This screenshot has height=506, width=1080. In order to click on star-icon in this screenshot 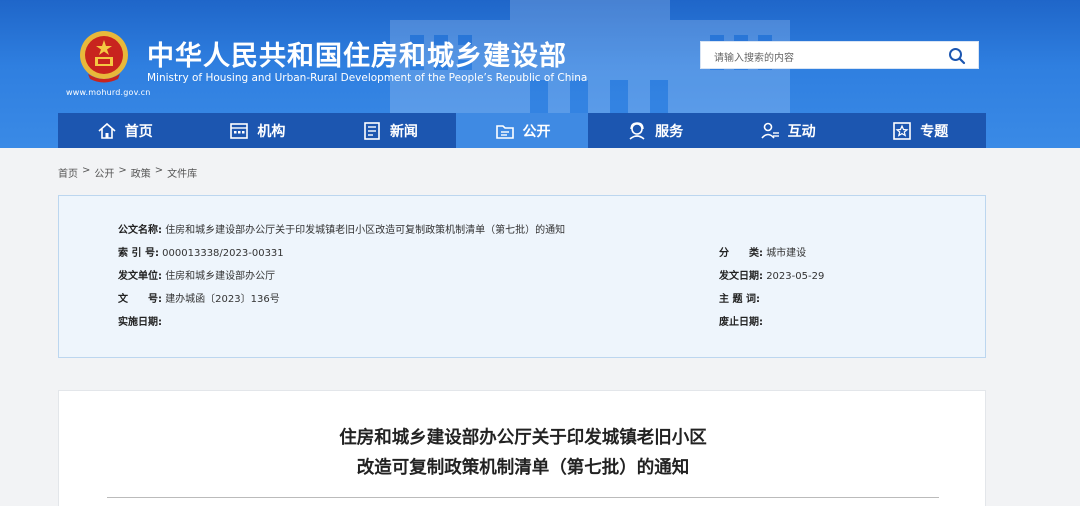, I will do `click(902, 130)`.